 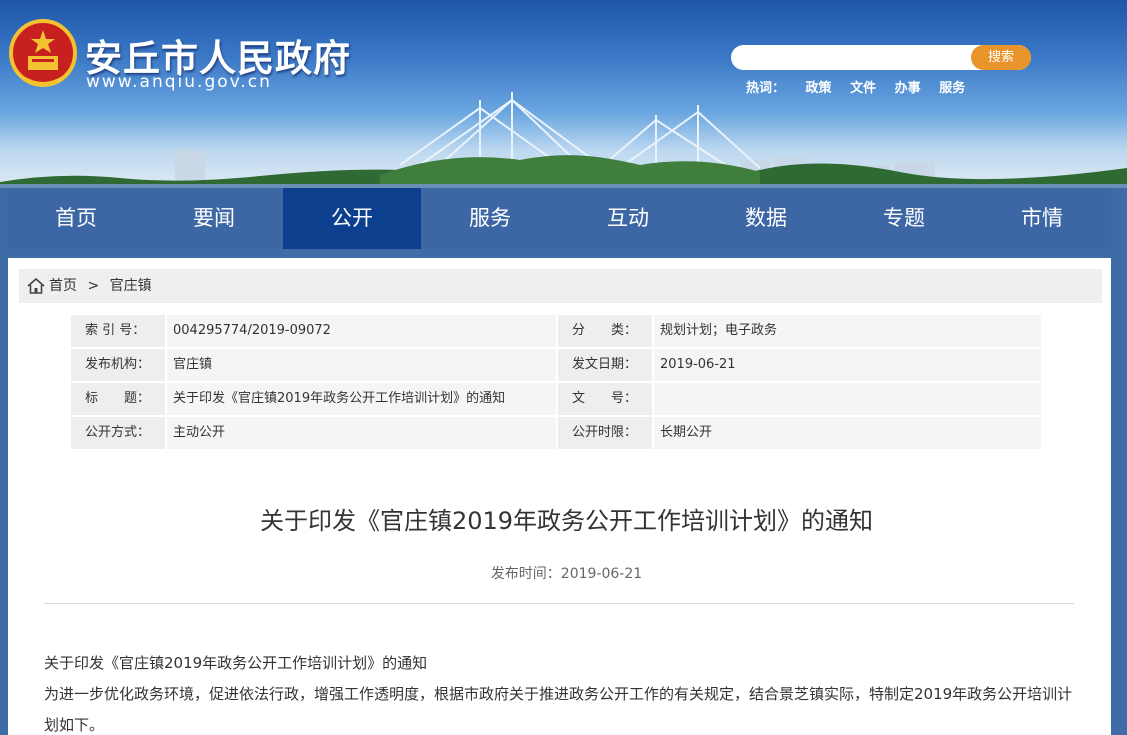 I want to click on meta-label-doc-number: 文 号：, so click(x=606, y=400).